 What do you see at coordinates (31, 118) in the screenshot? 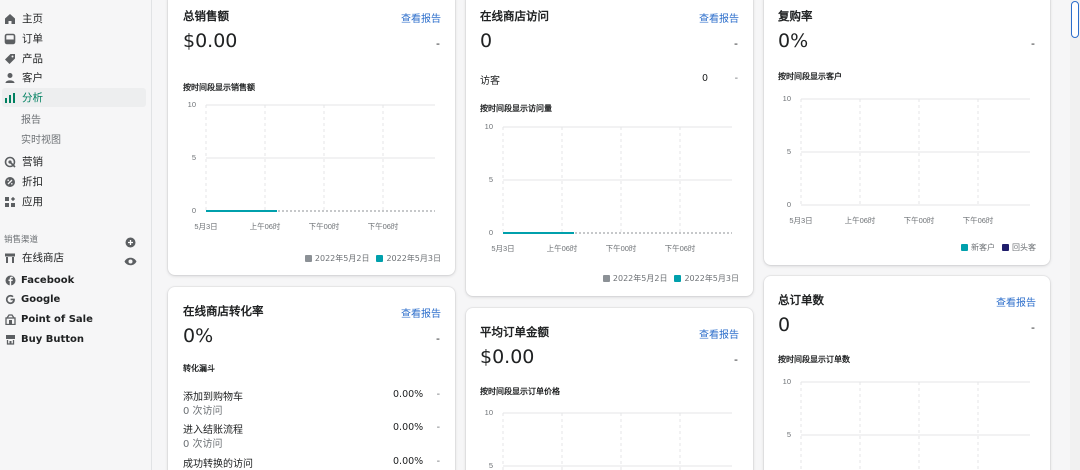
I see `sidebar-subitem-reports: 报告` at bounding box center [31, 118].